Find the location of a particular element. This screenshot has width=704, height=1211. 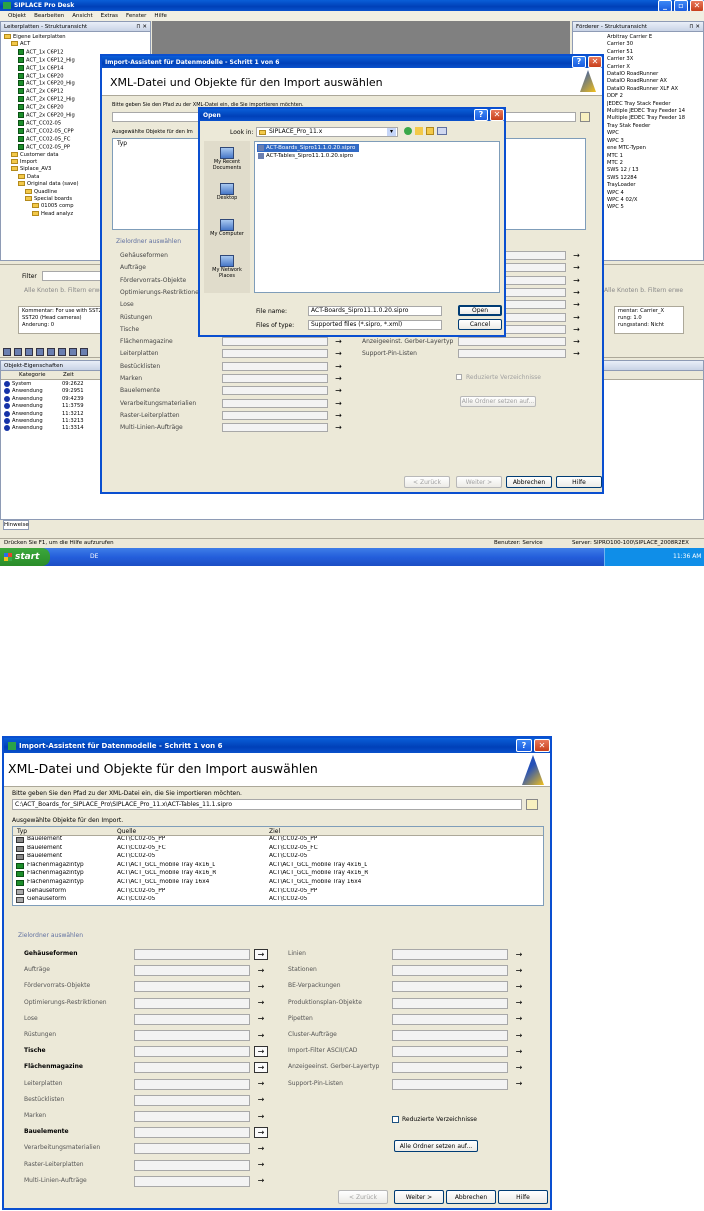

list-item: Tray Stak Feeder is located at coordinates (653, 126).